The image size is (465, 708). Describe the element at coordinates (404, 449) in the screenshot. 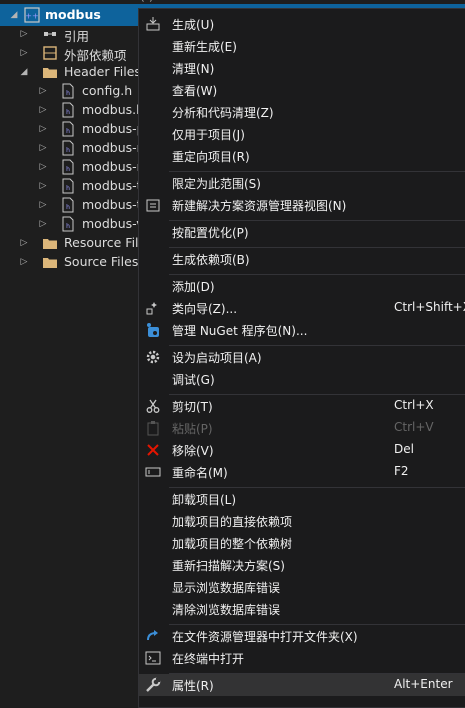

I see `menu-item-shortcut: Del` at that location.